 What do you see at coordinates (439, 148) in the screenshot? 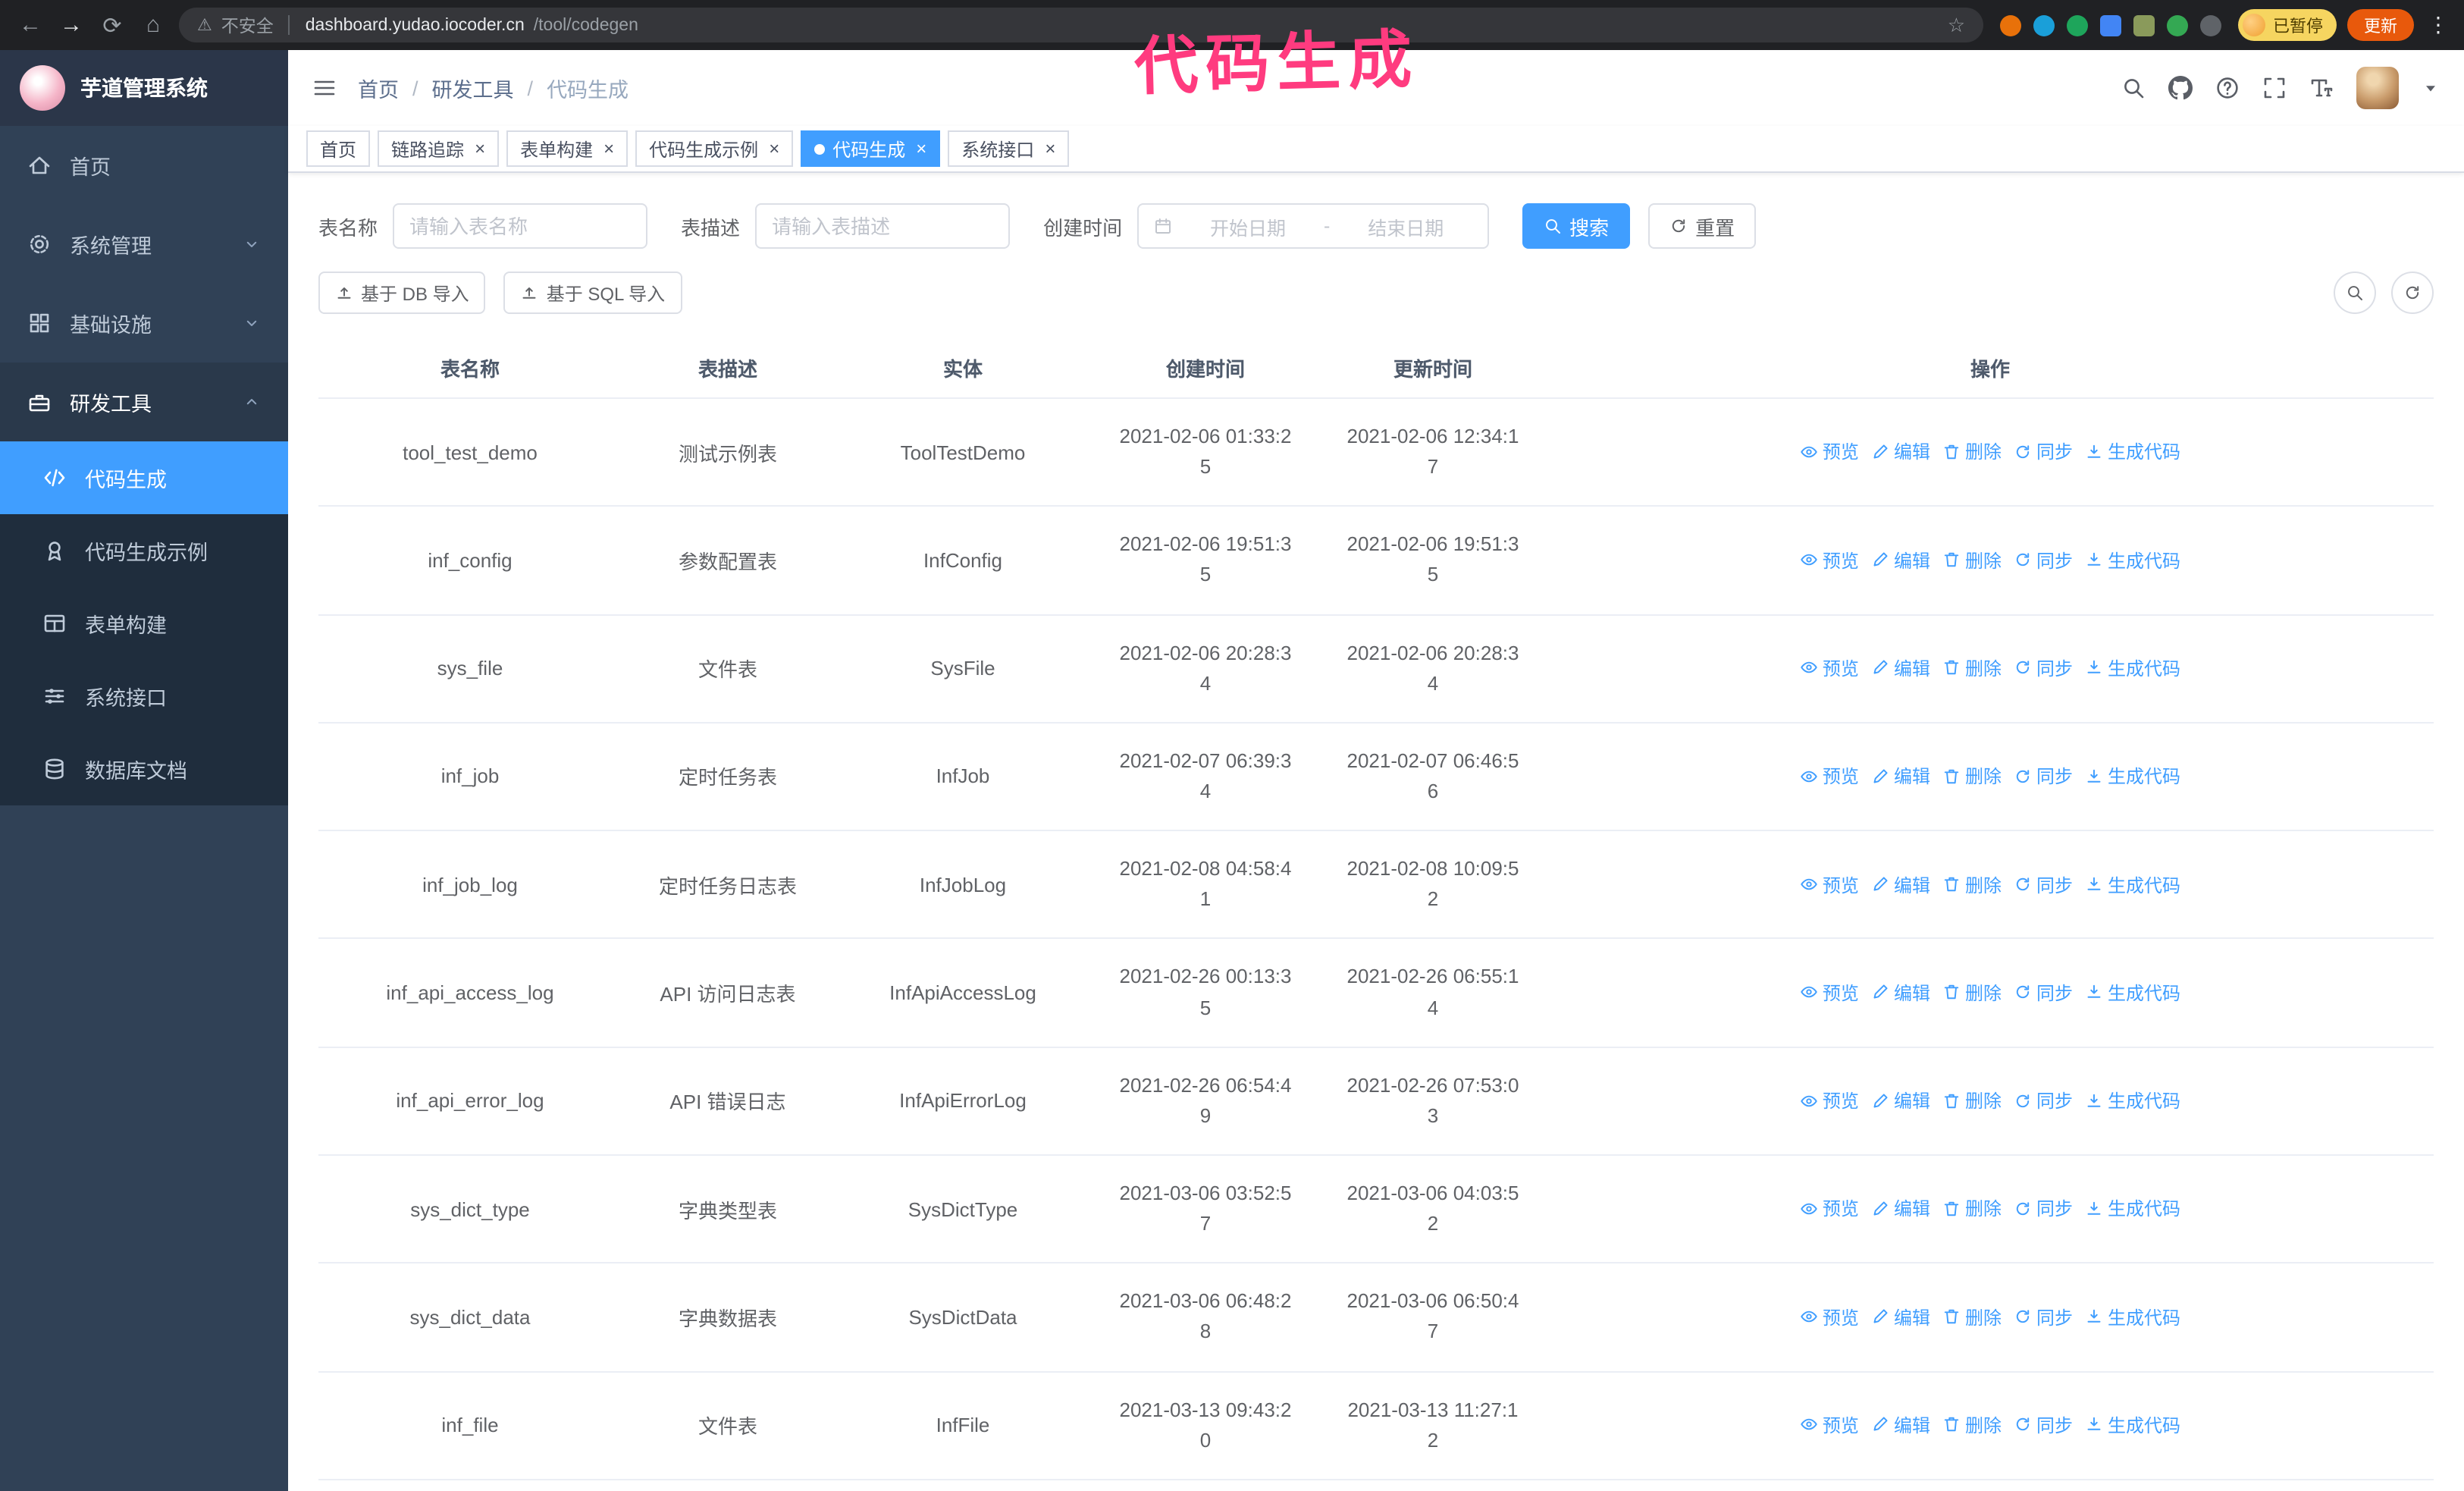
I see `tab-1: 链路追踪 ×` at bounding box center [439, 148].